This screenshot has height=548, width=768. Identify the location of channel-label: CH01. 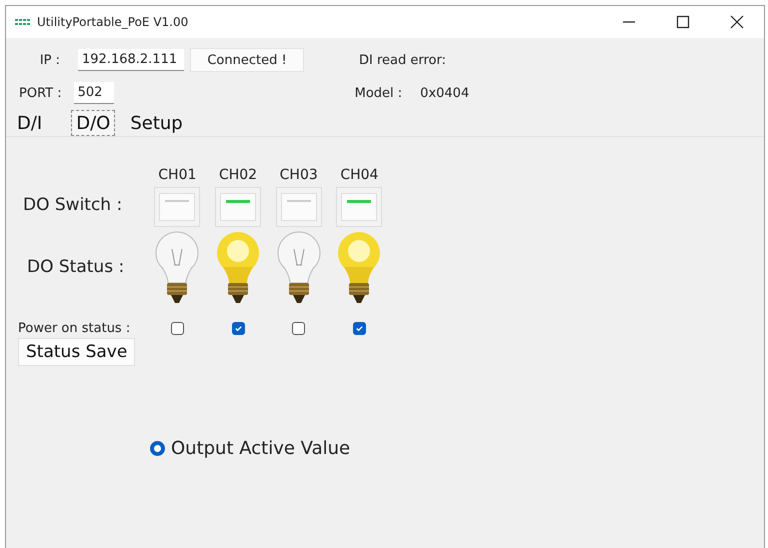
(177, 175).